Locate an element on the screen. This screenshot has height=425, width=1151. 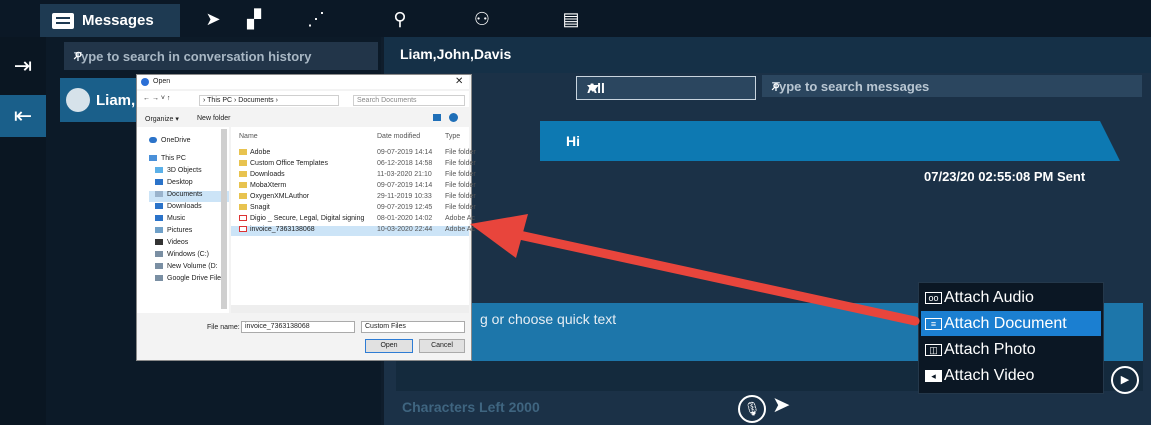
column-name: Name is located at coordinates (248, 136).